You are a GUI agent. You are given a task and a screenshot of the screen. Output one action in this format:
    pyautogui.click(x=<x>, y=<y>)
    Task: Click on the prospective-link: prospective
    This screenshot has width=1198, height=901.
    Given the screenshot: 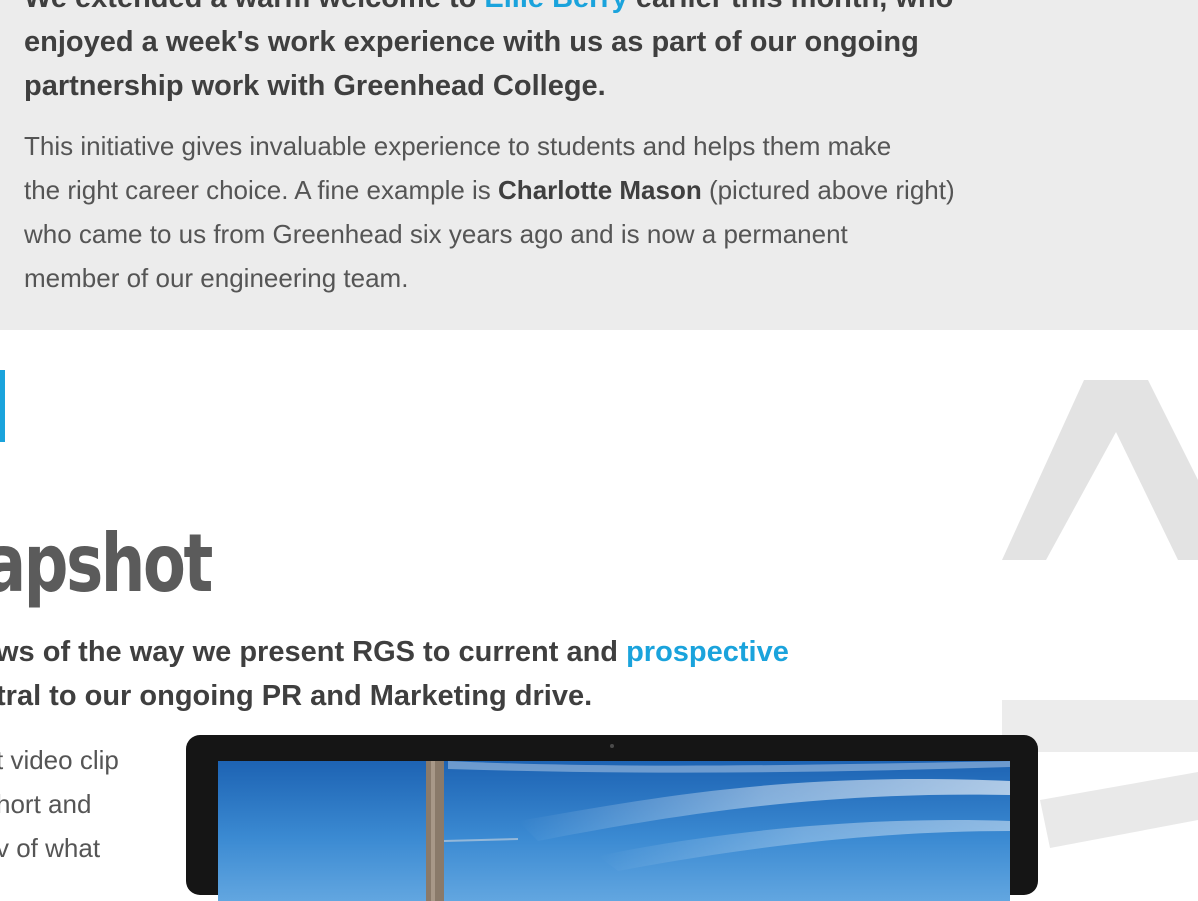 What is the action you would take?
    pyautogui.click(x=707, y=652)
    